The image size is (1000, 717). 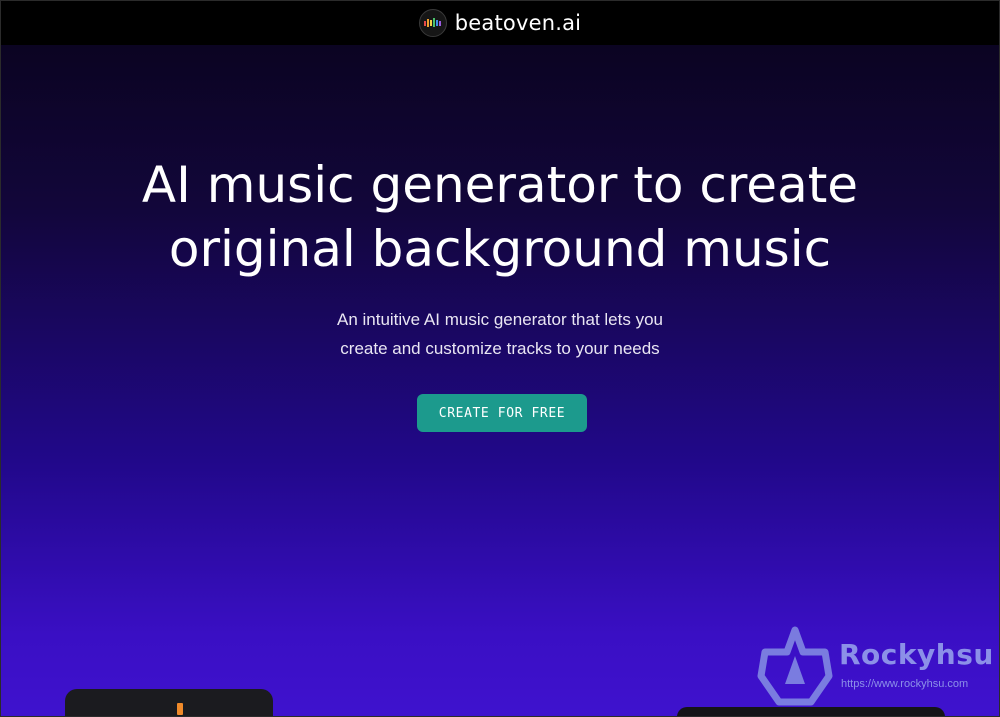 What do you see at coordinates (169, 702) in the screenshot?
I see `preview-card-left` at bounding box center [169, 702].